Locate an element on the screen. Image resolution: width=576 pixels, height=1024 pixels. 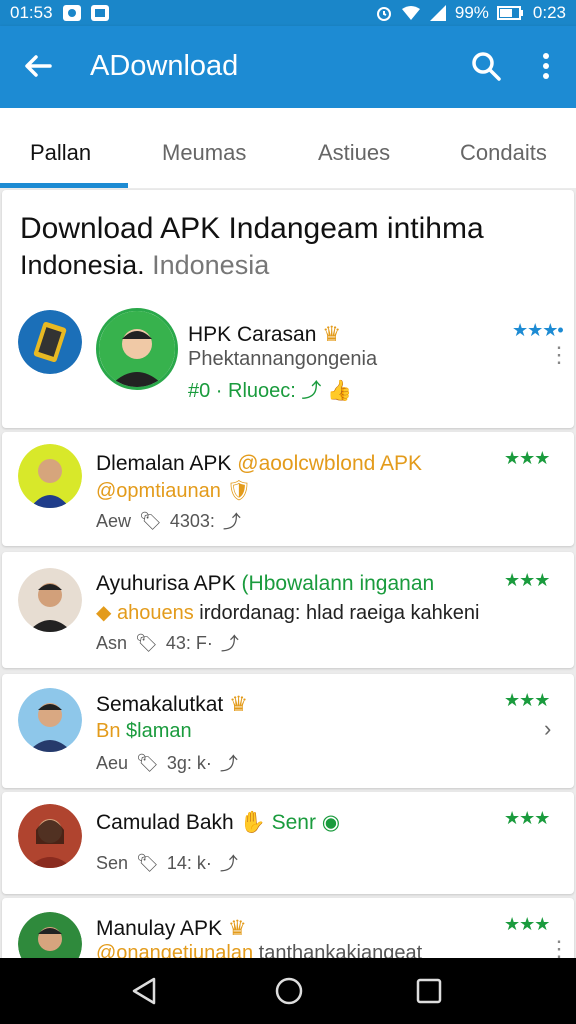
overflow-icon: ⋮ is located at coordinates (559, 355).